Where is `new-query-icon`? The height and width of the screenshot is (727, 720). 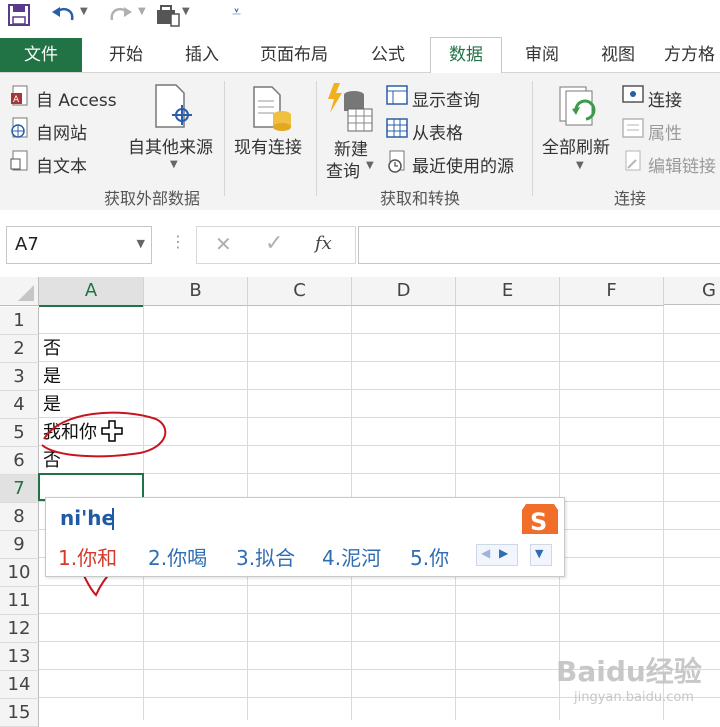 new-query-icon is located at coordinates (350, 107).